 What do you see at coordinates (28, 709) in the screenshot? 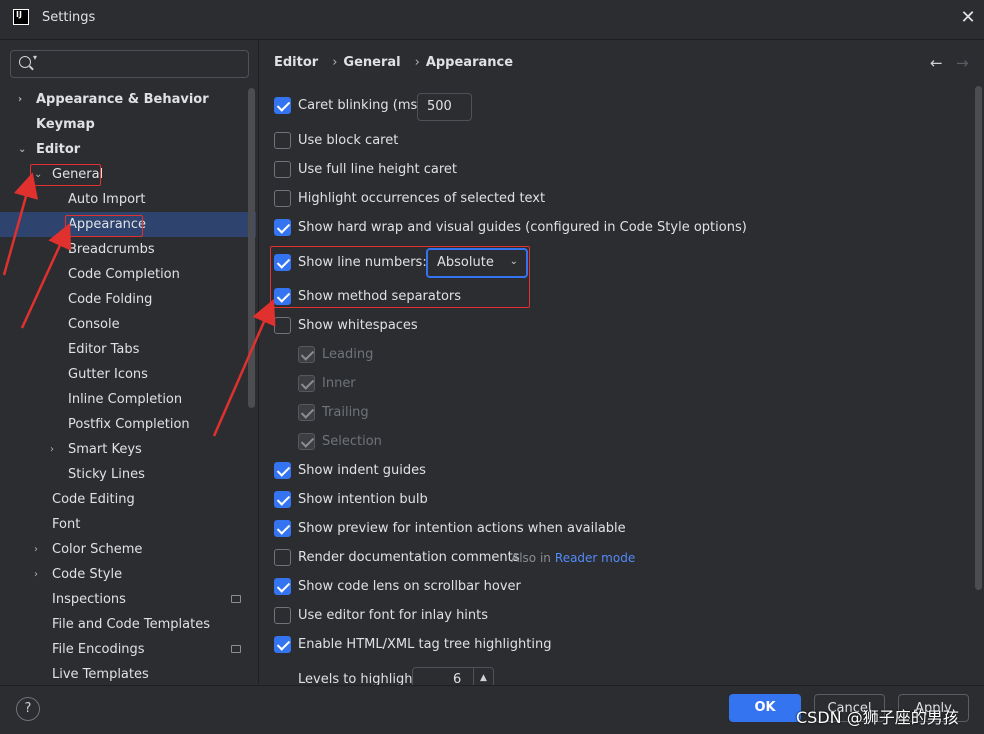
I see `help-icon: ?` at bounding box center [28, 709].